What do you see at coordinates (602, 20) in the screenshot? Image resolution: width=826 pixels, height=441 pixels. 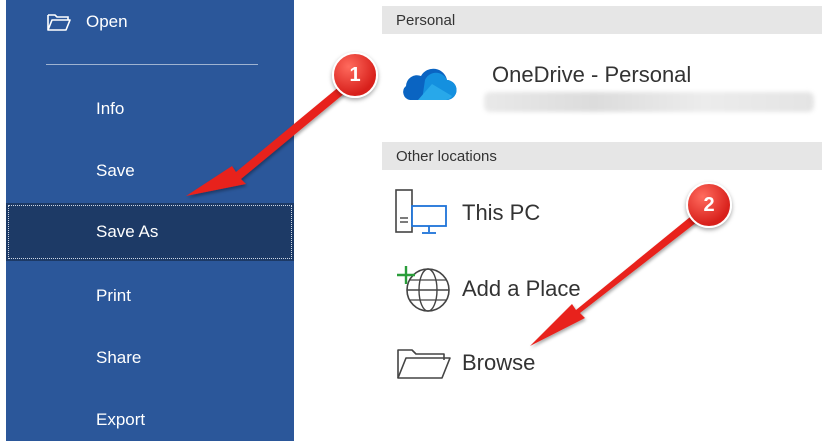 I see `section-header-personal: Personal` at bounding box center [602, 20].